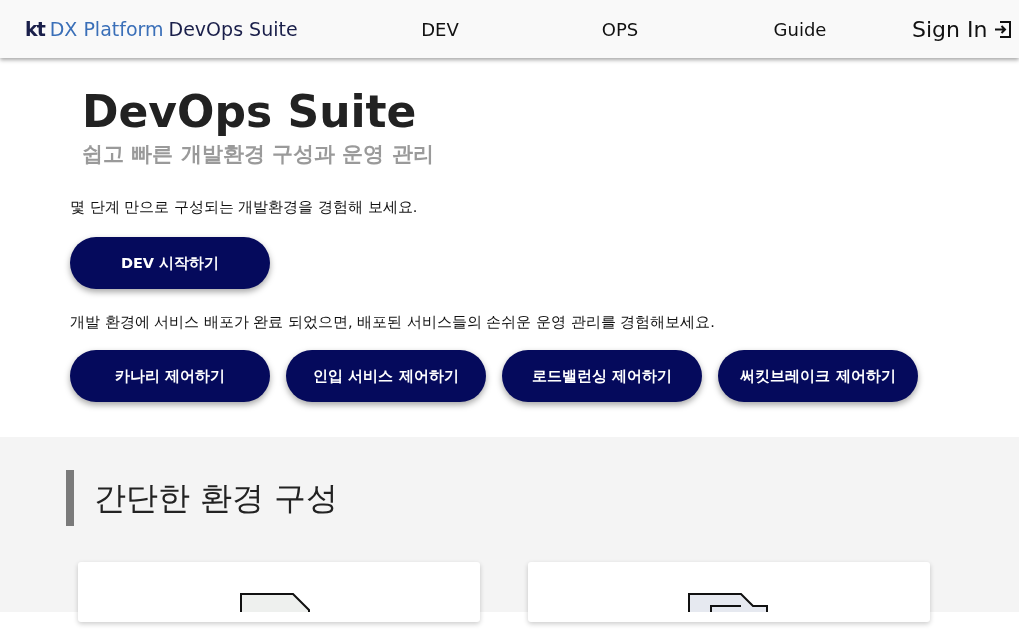 Image resolution: width=1019 pixels, height=642 pixels. I want to click on logo-mark: kt, so click(35, 29).